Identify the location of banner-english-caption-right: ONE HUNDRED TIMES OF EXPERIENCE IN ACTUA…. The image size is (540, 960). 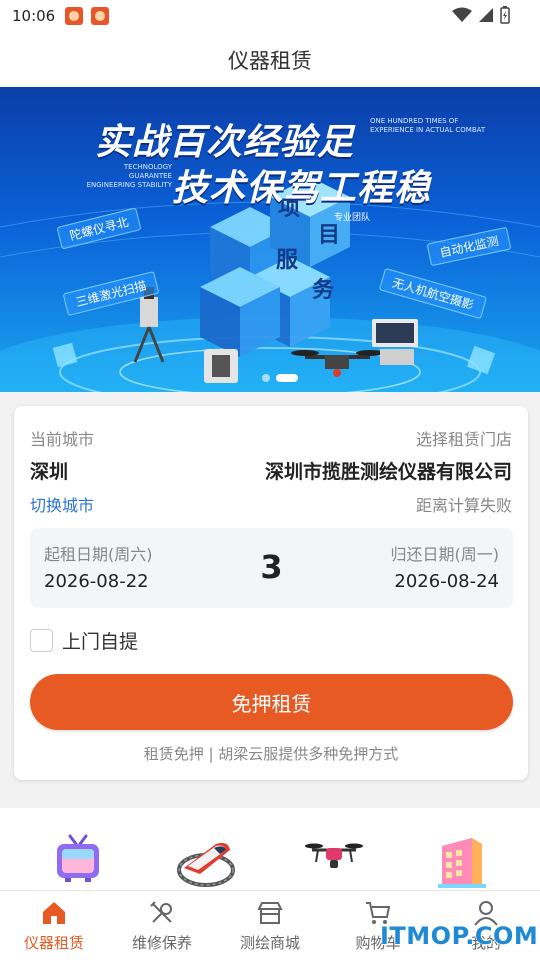
(428, 125).